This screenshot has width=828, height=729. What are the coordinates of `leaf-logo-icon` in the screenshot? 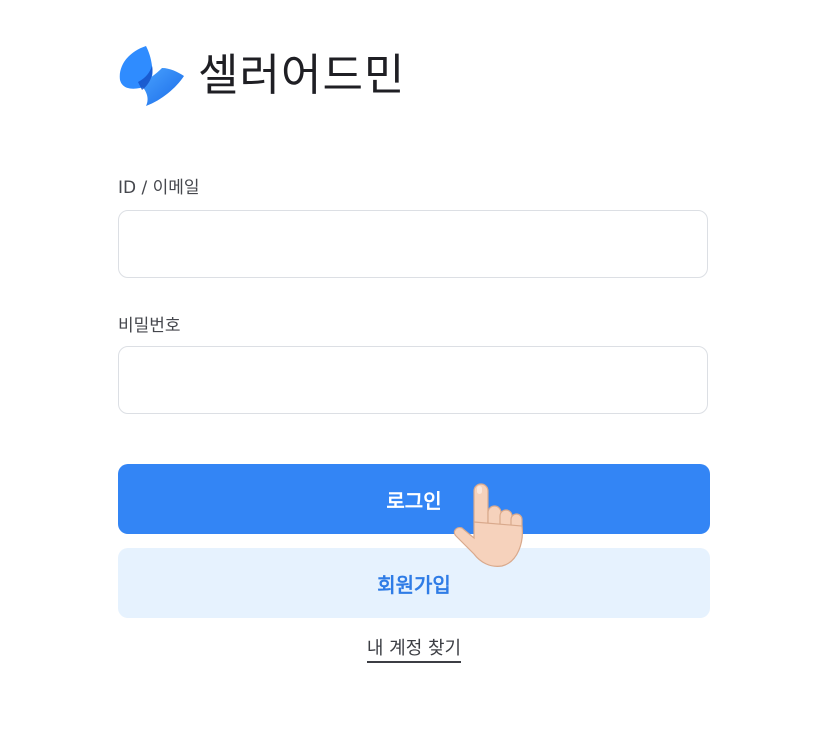 It's located at (151, 76).